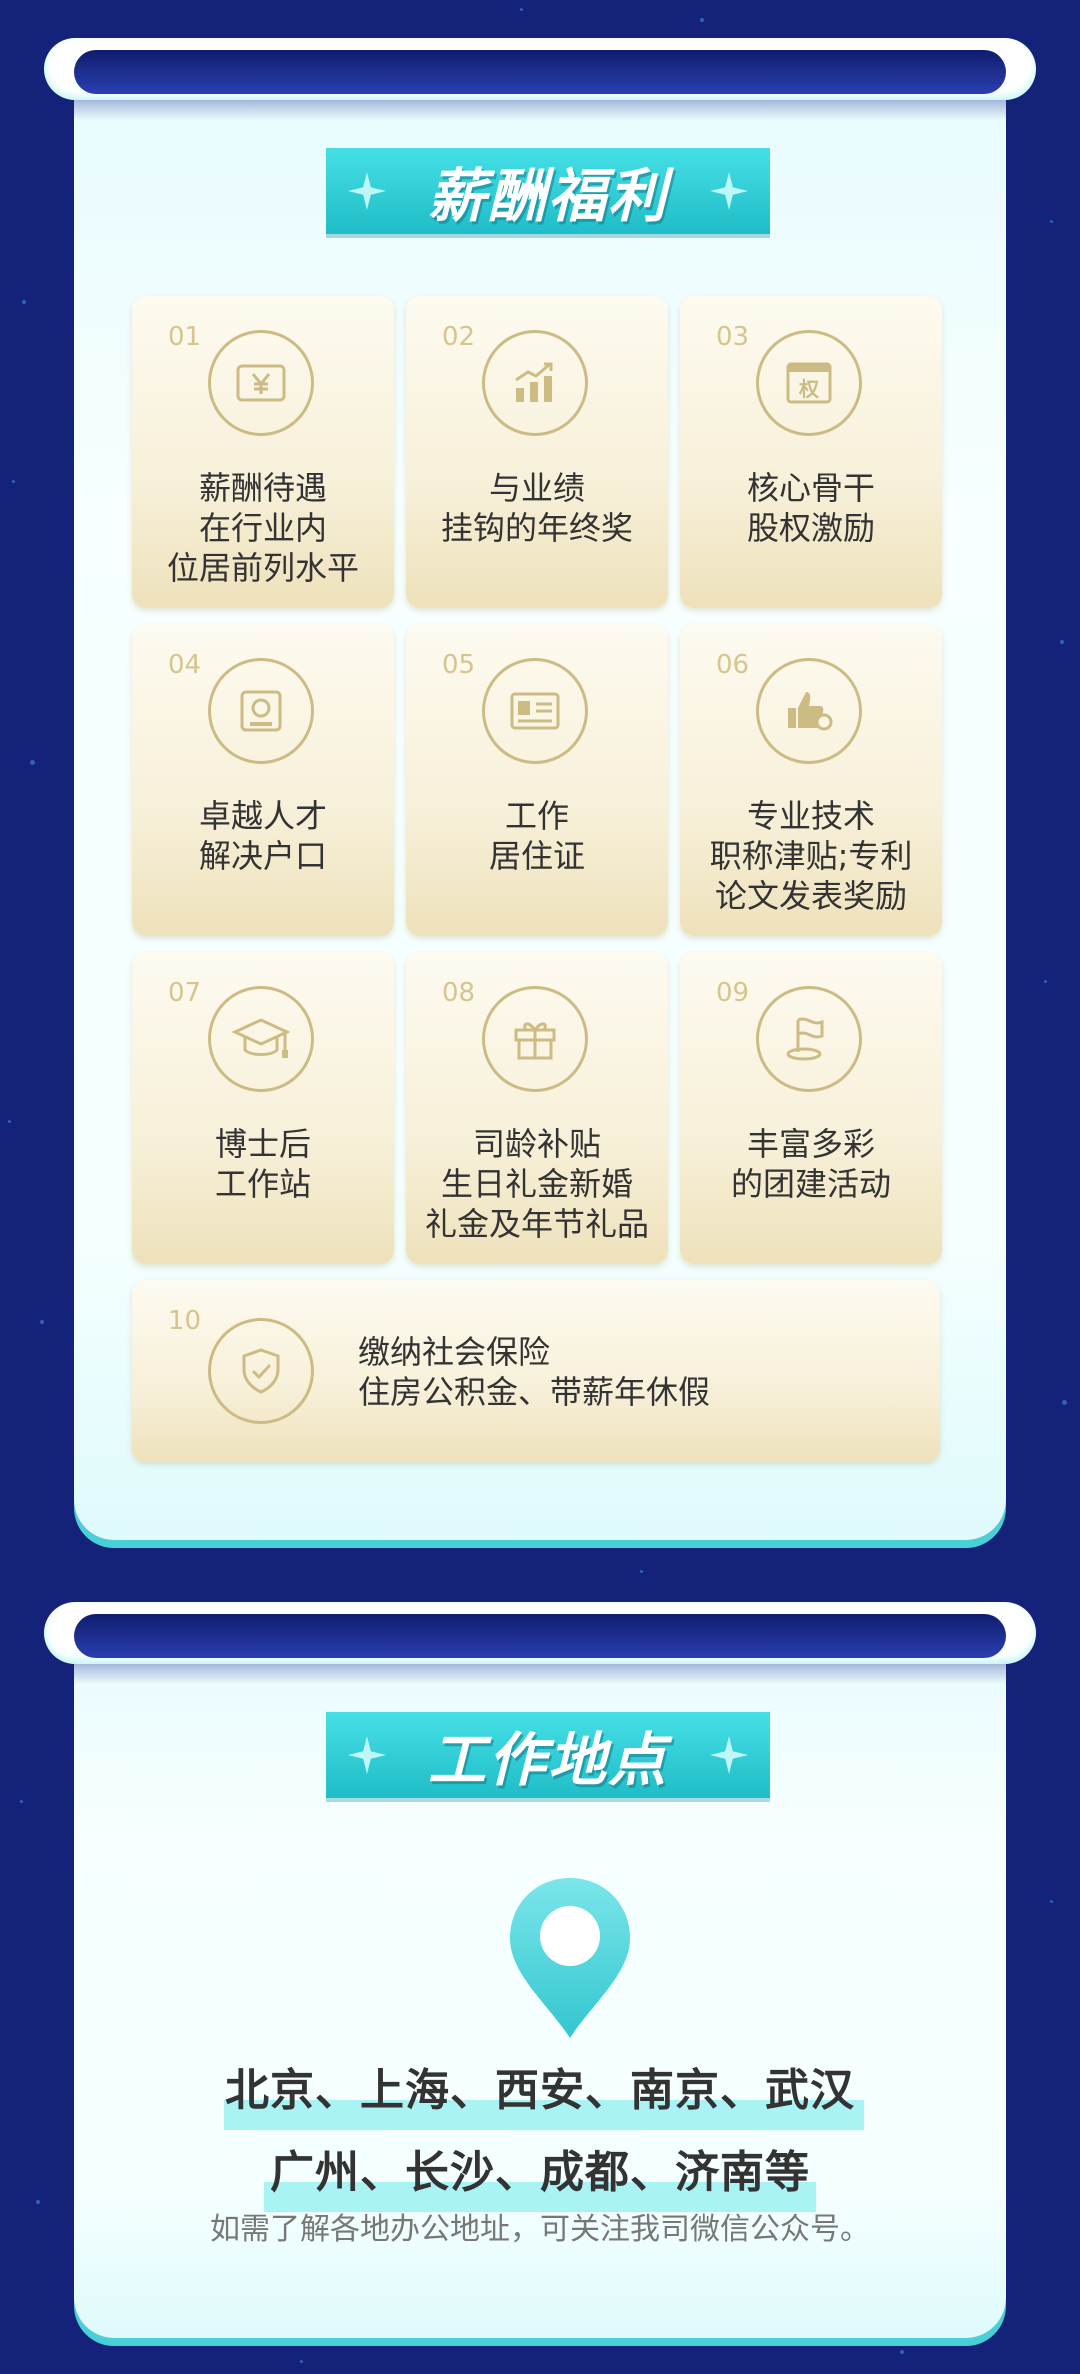 This screenshot has height=2374, width=1080. I want to click on welfare-card-09: 09 丰富多彩 的团建活动, so click(811, 1108).